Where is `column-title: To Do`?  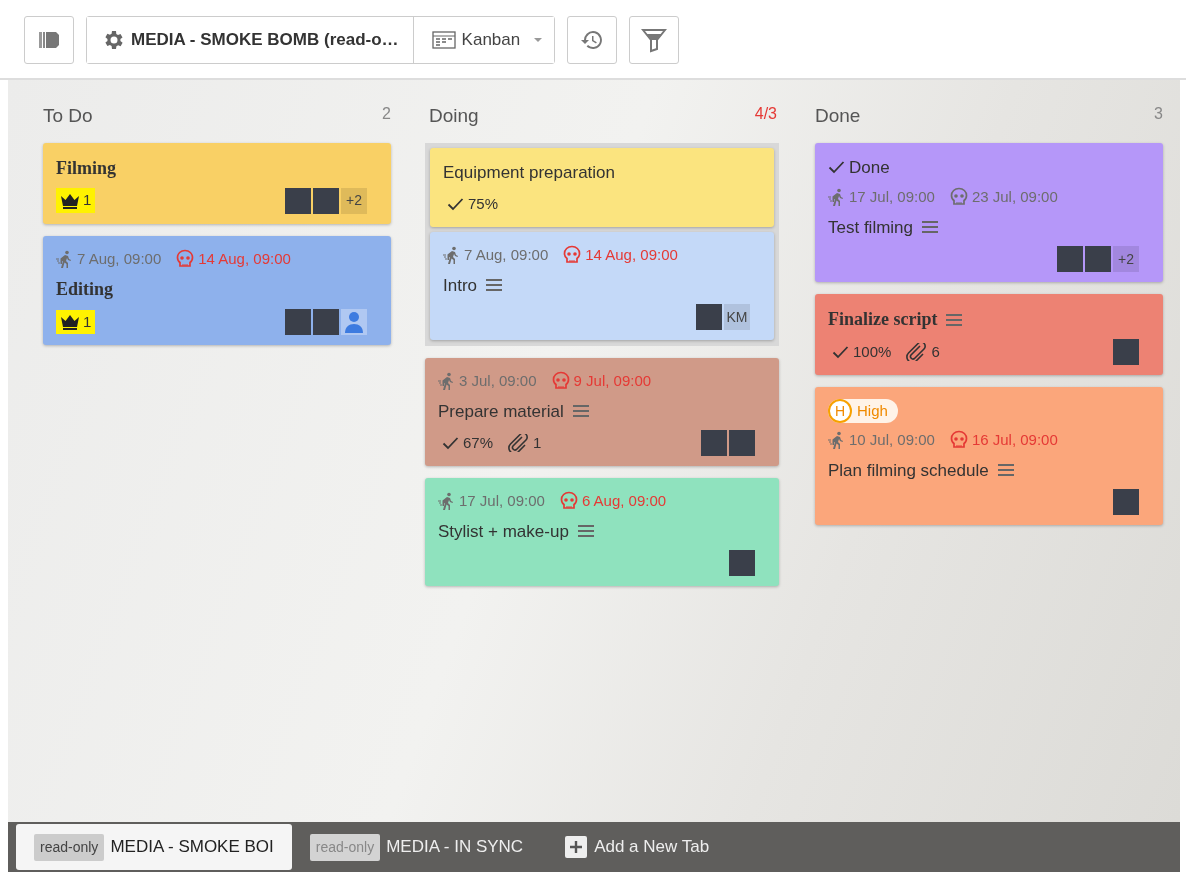
column-title: To Do is located at coordinates (68, 116).